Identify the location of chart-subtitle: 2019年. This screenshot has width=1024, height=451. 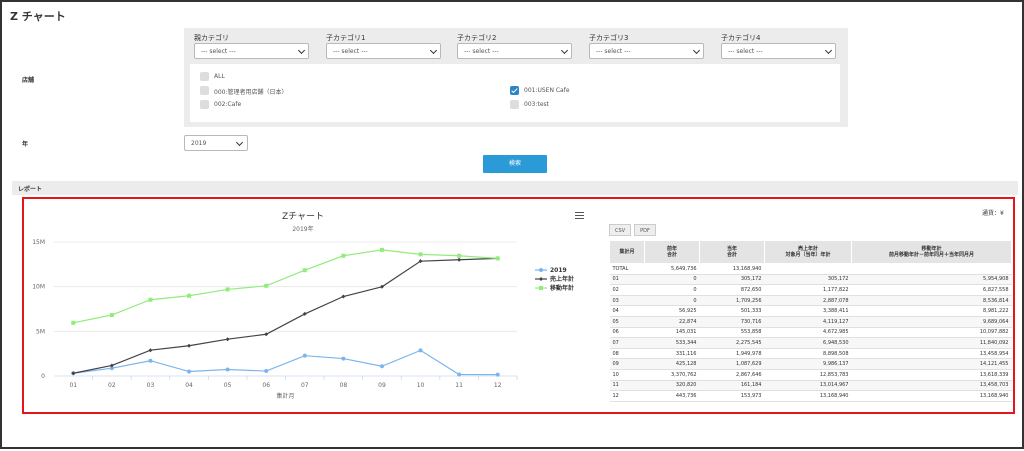
(303, 229).